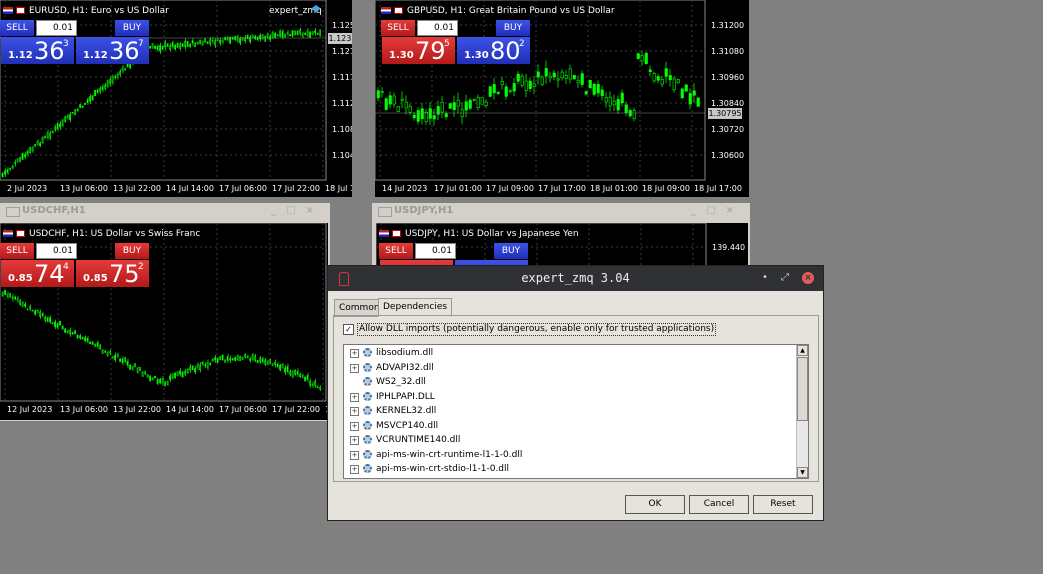 The height and width of the screenshot is (574, 1043). What do you see at coordinates (37, 51) in the screenshot?
I see `sell-price-box: 1.12 36 3` at bounding box center [37, 51].